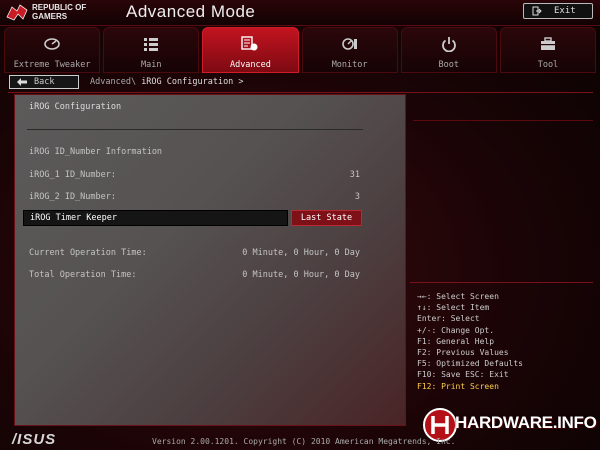  What do you see at coordinates (349, 44) in the screenshot?
I see `monitor-icon` at bounding box center [349, 44].